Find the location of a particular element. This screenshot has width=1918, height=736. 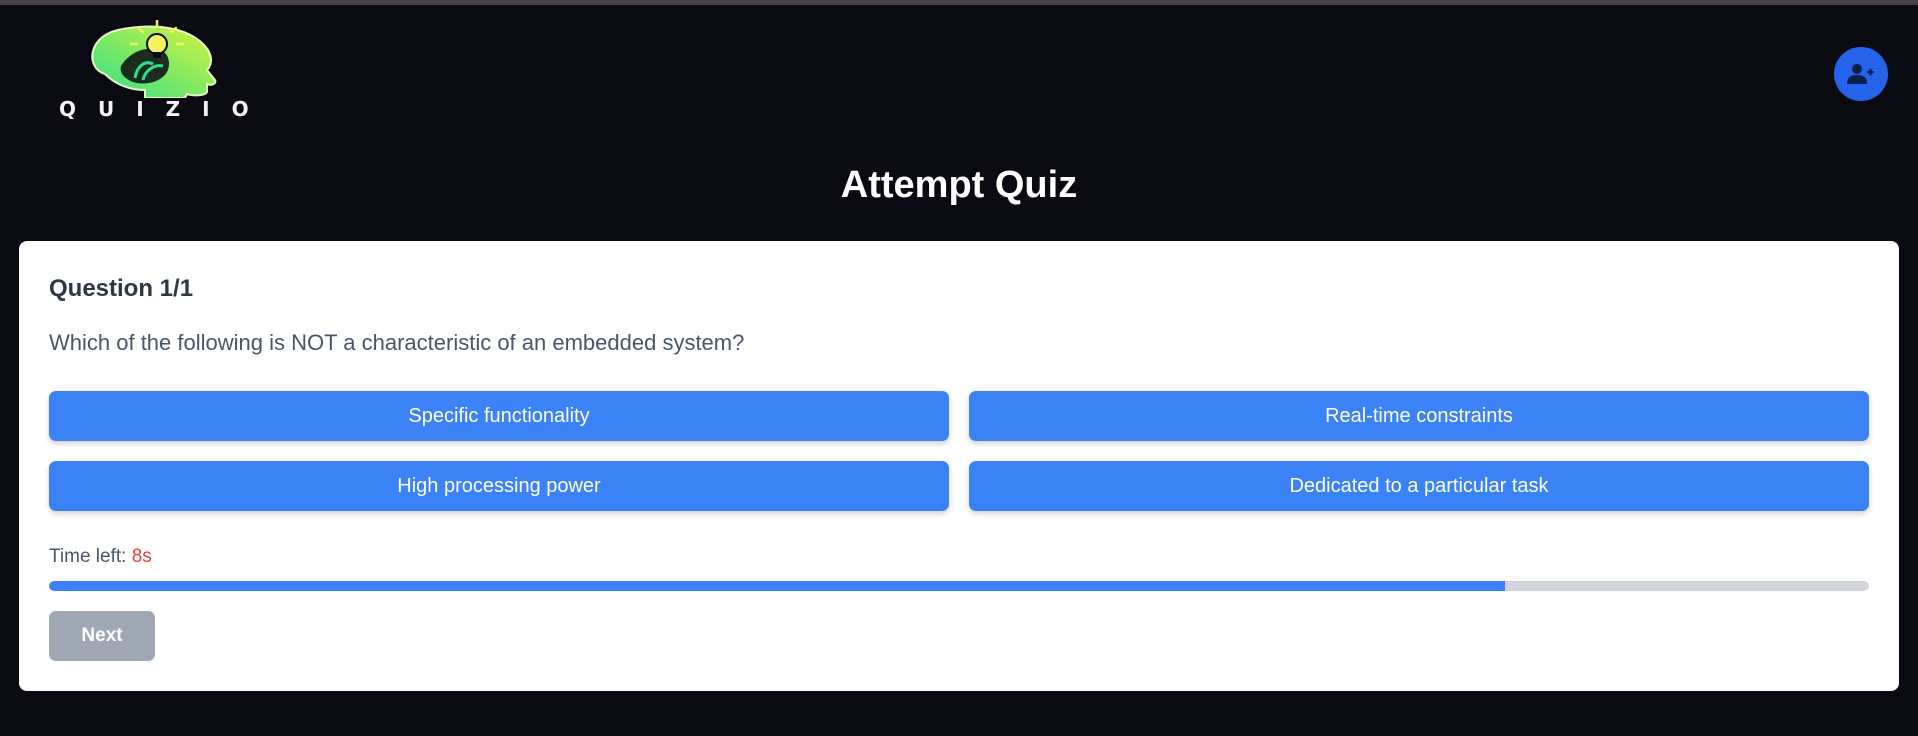

user-plus-icon is located at coordinates (1860, 74).